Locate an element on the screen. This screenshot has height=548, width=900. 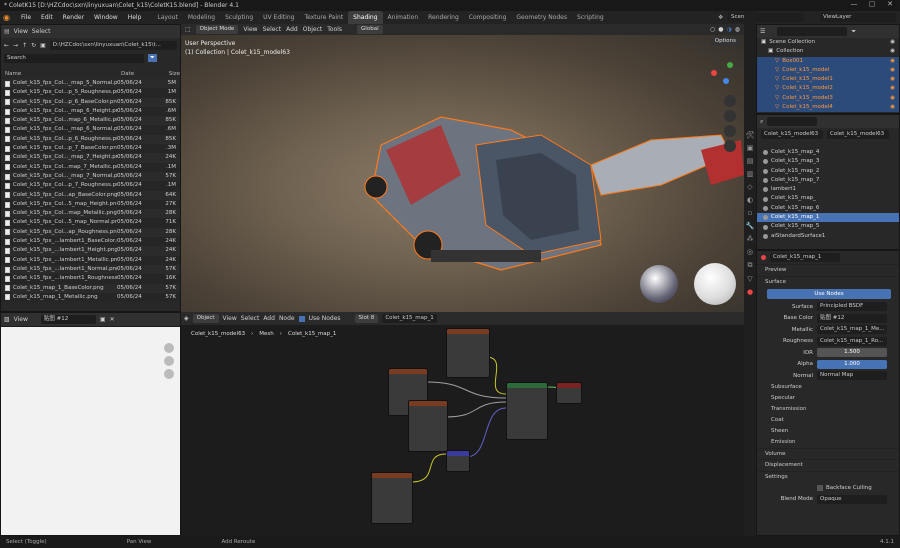
image-canvas is located at coordinates (90, 431).